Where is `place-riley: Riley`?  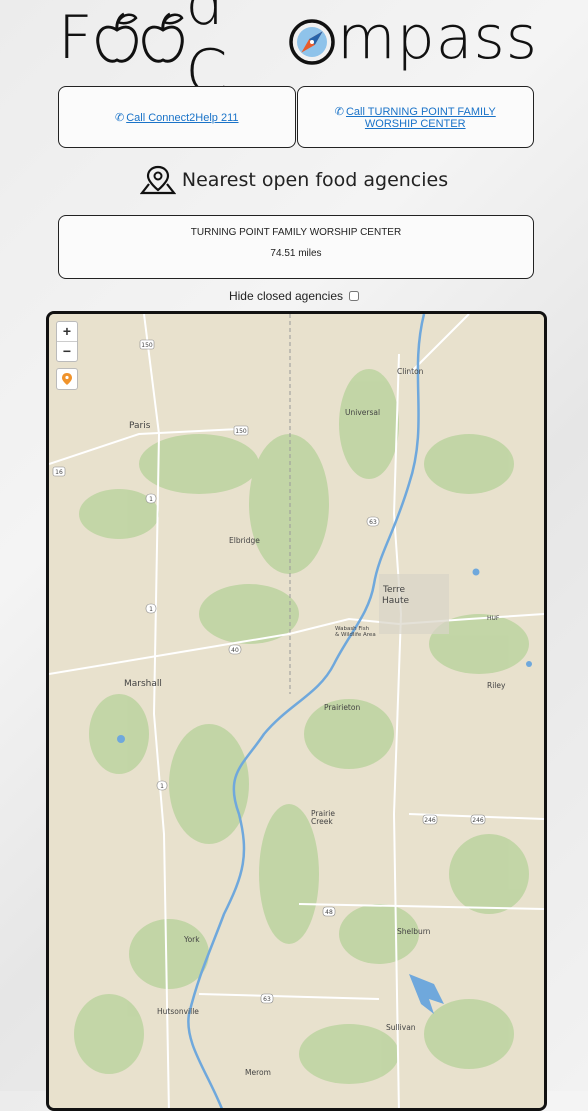 place-riley: Riley is located at coordinates (496, 685).